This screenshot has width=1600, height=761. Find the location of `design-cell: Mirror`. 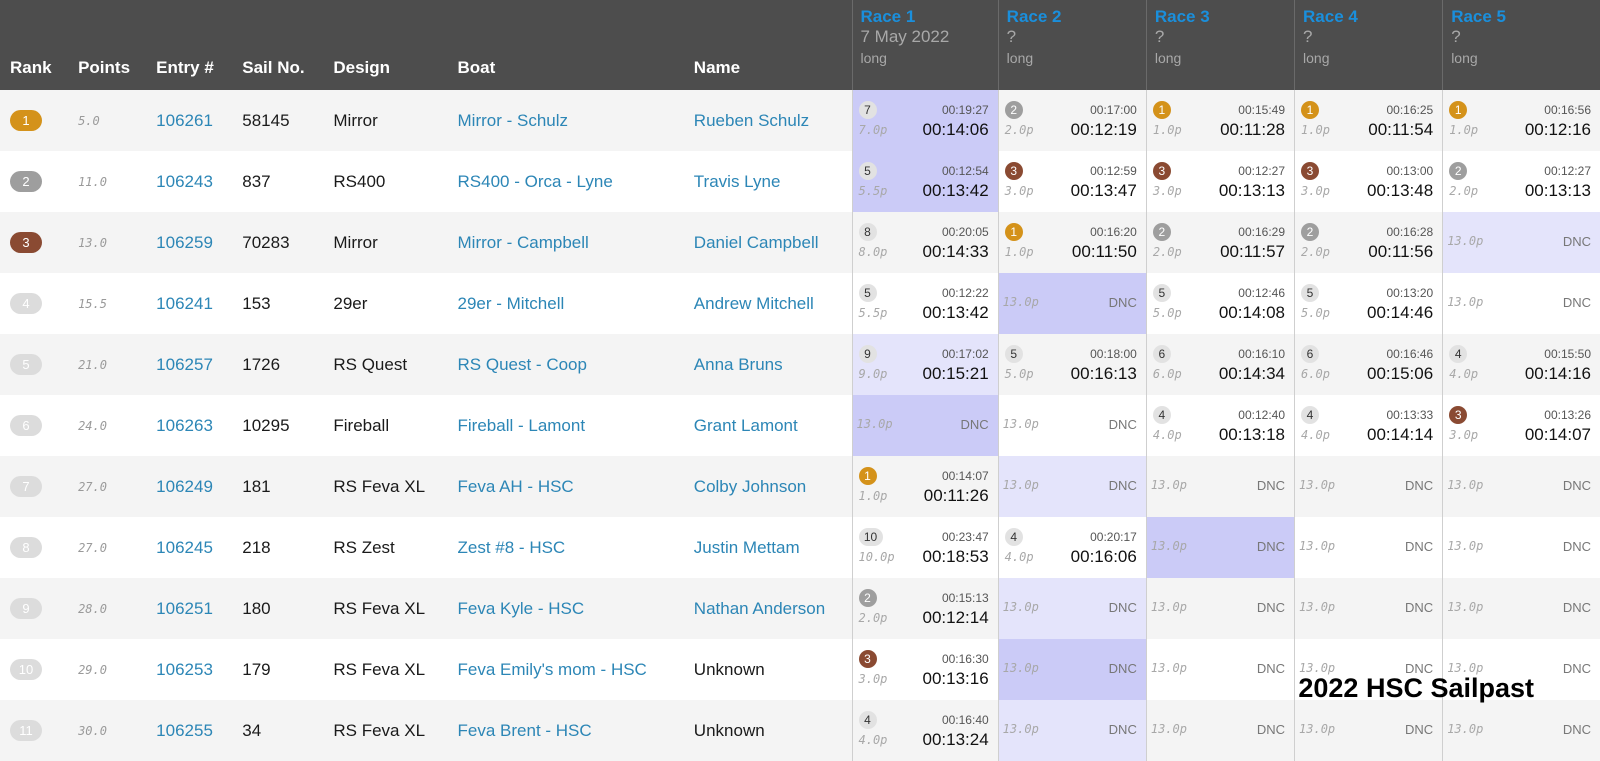

design-cell: Mirror is located at coordinates (355, 120).